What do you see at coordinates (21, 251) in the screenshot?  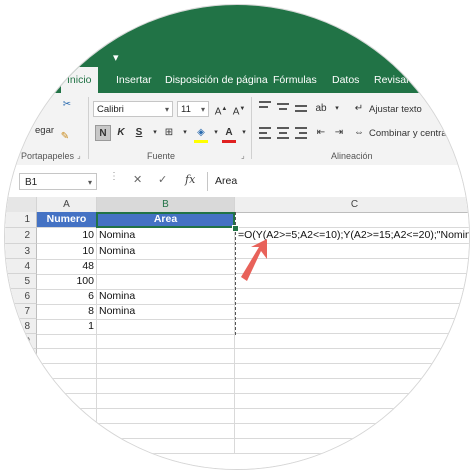 I see `row-header-3: 3` at bounding box center [21, 251].